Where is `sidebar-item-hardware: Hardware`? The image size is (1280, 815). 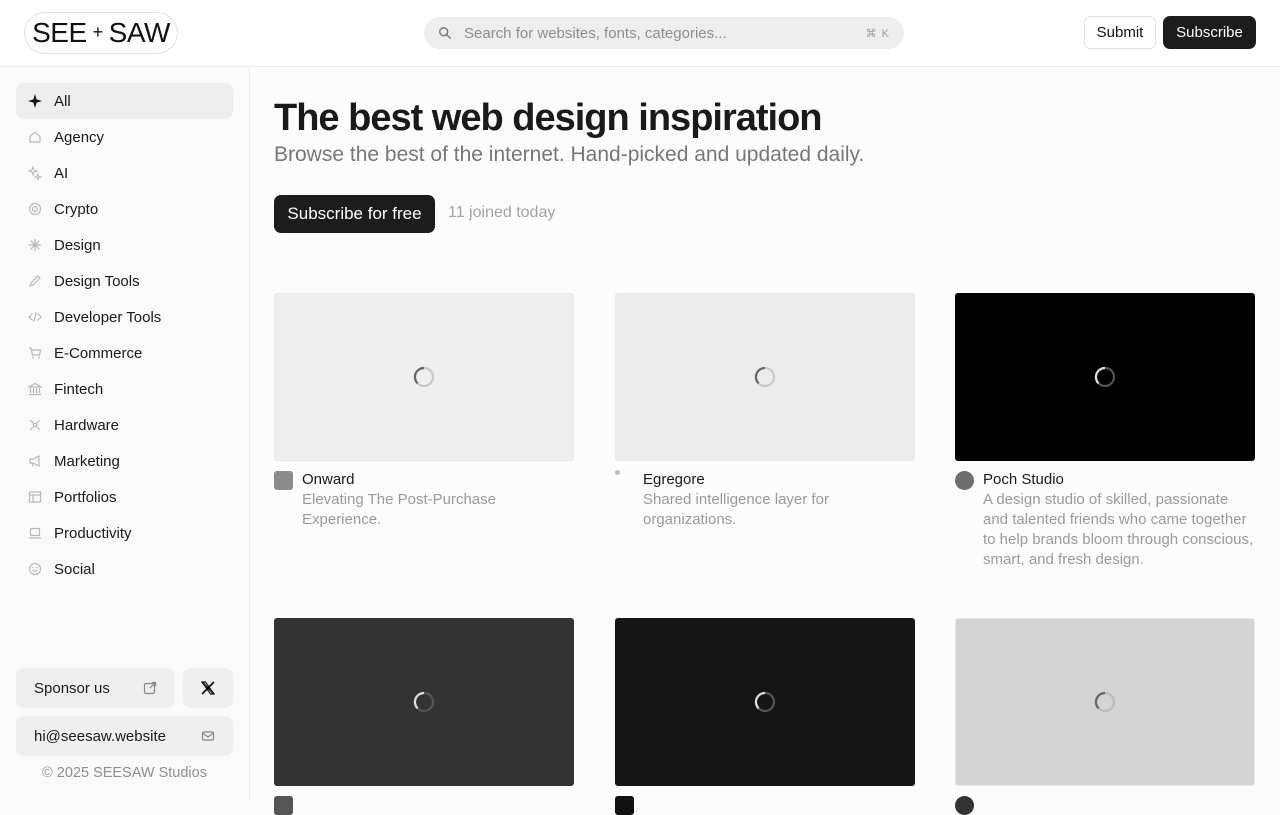
sidebar-item-hardware: Hardware is located at coordinates (124, 425).